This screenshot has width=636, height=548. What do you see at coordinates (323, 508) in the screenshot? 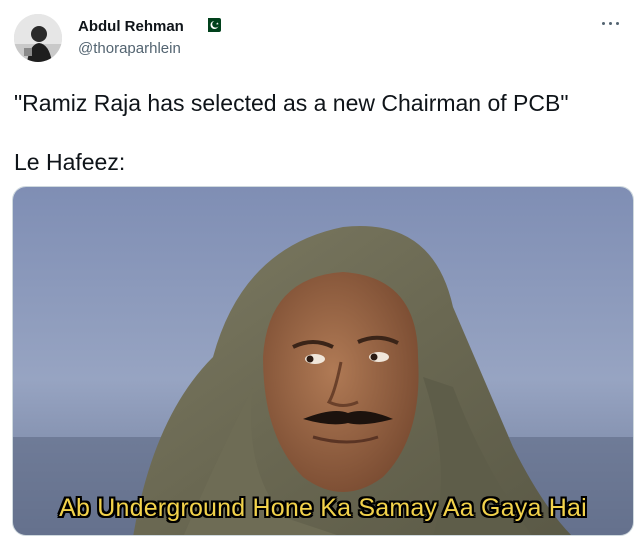
I see `meme-caption: Ab Underground Hone Ka Samay Aa Gaya Hai` at bounding box center [323, 508].